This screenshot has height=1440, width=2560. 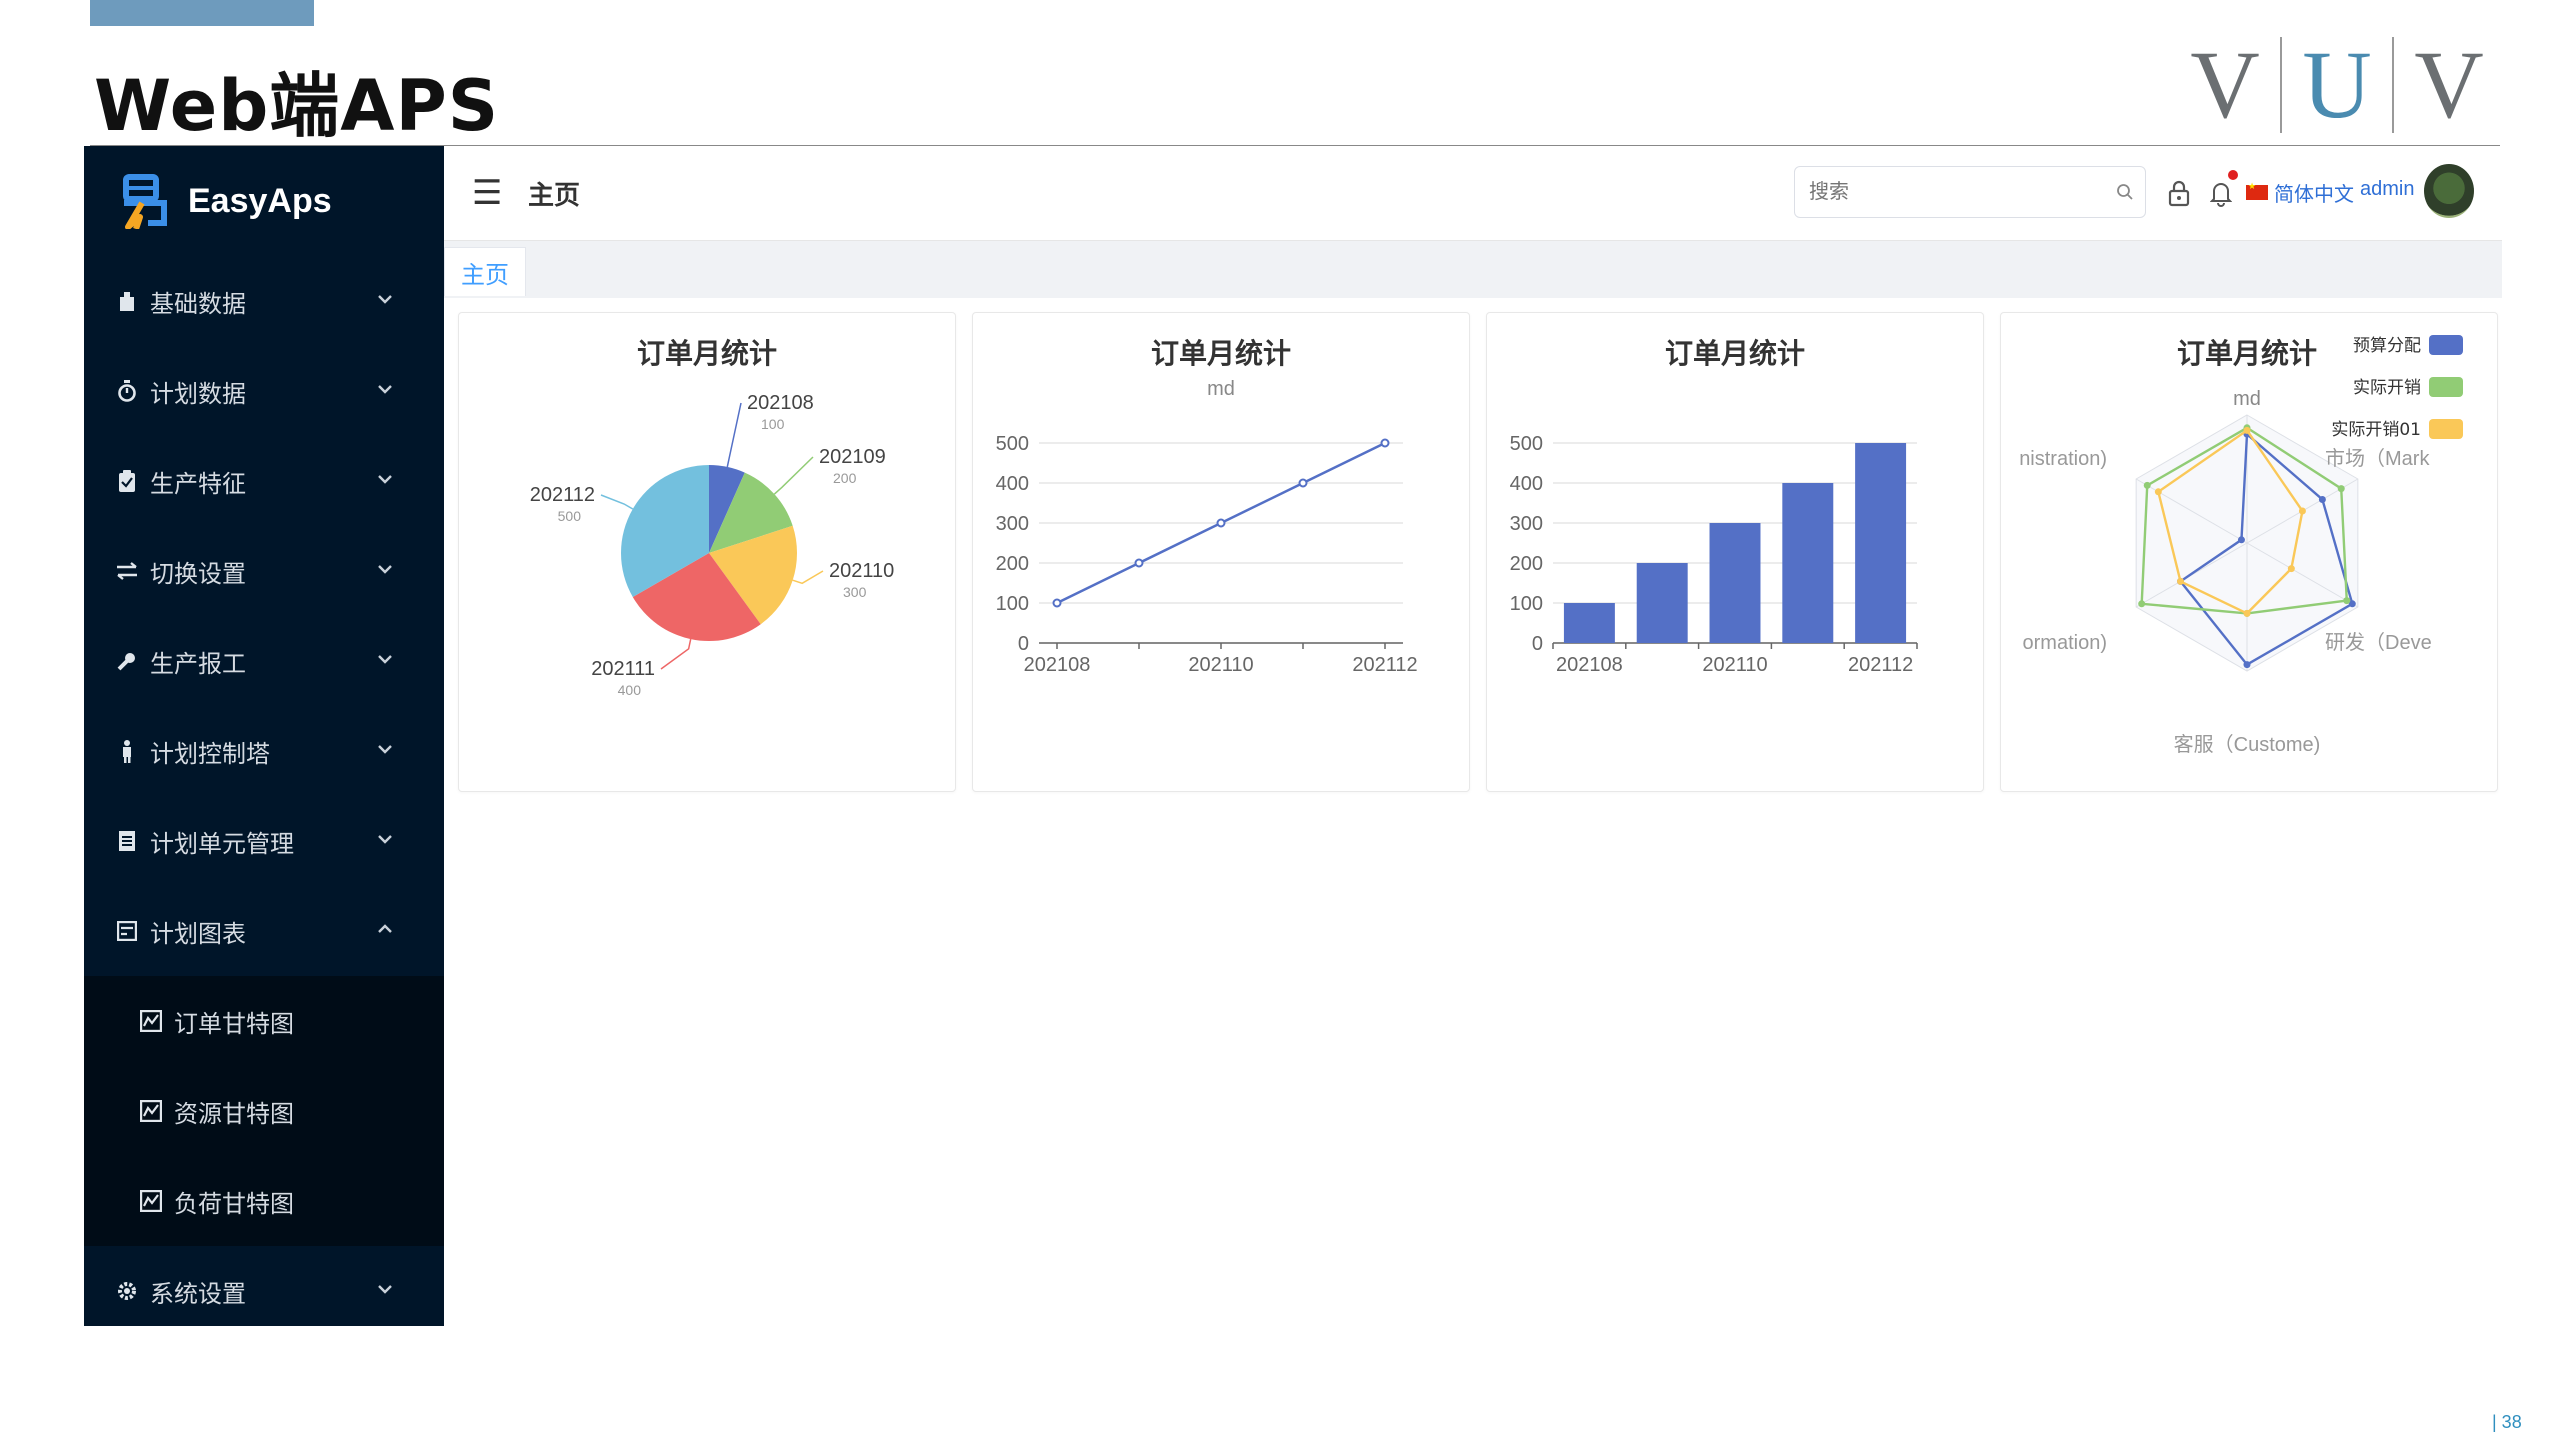 I want to click on company-logo: V U V, so click(x=2345, y=85).